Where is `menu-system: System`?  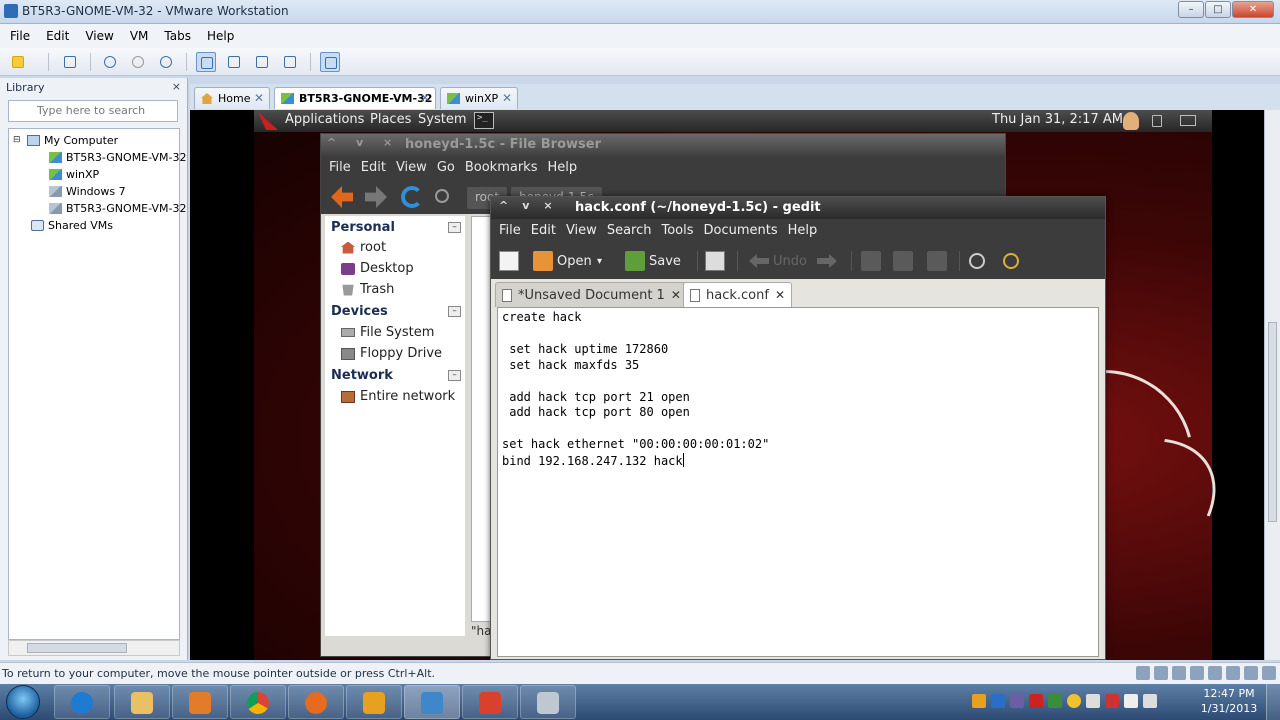 menu-system: System is located at coordinates (442, 119).